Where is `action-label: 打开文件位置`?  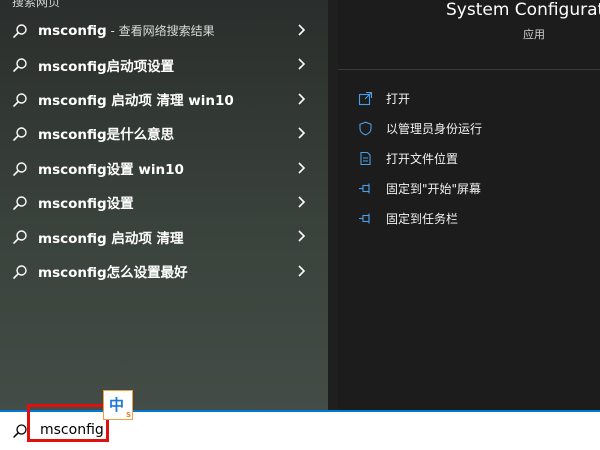
action-label: 打开文件位置 is located at coordinates (422, 158).